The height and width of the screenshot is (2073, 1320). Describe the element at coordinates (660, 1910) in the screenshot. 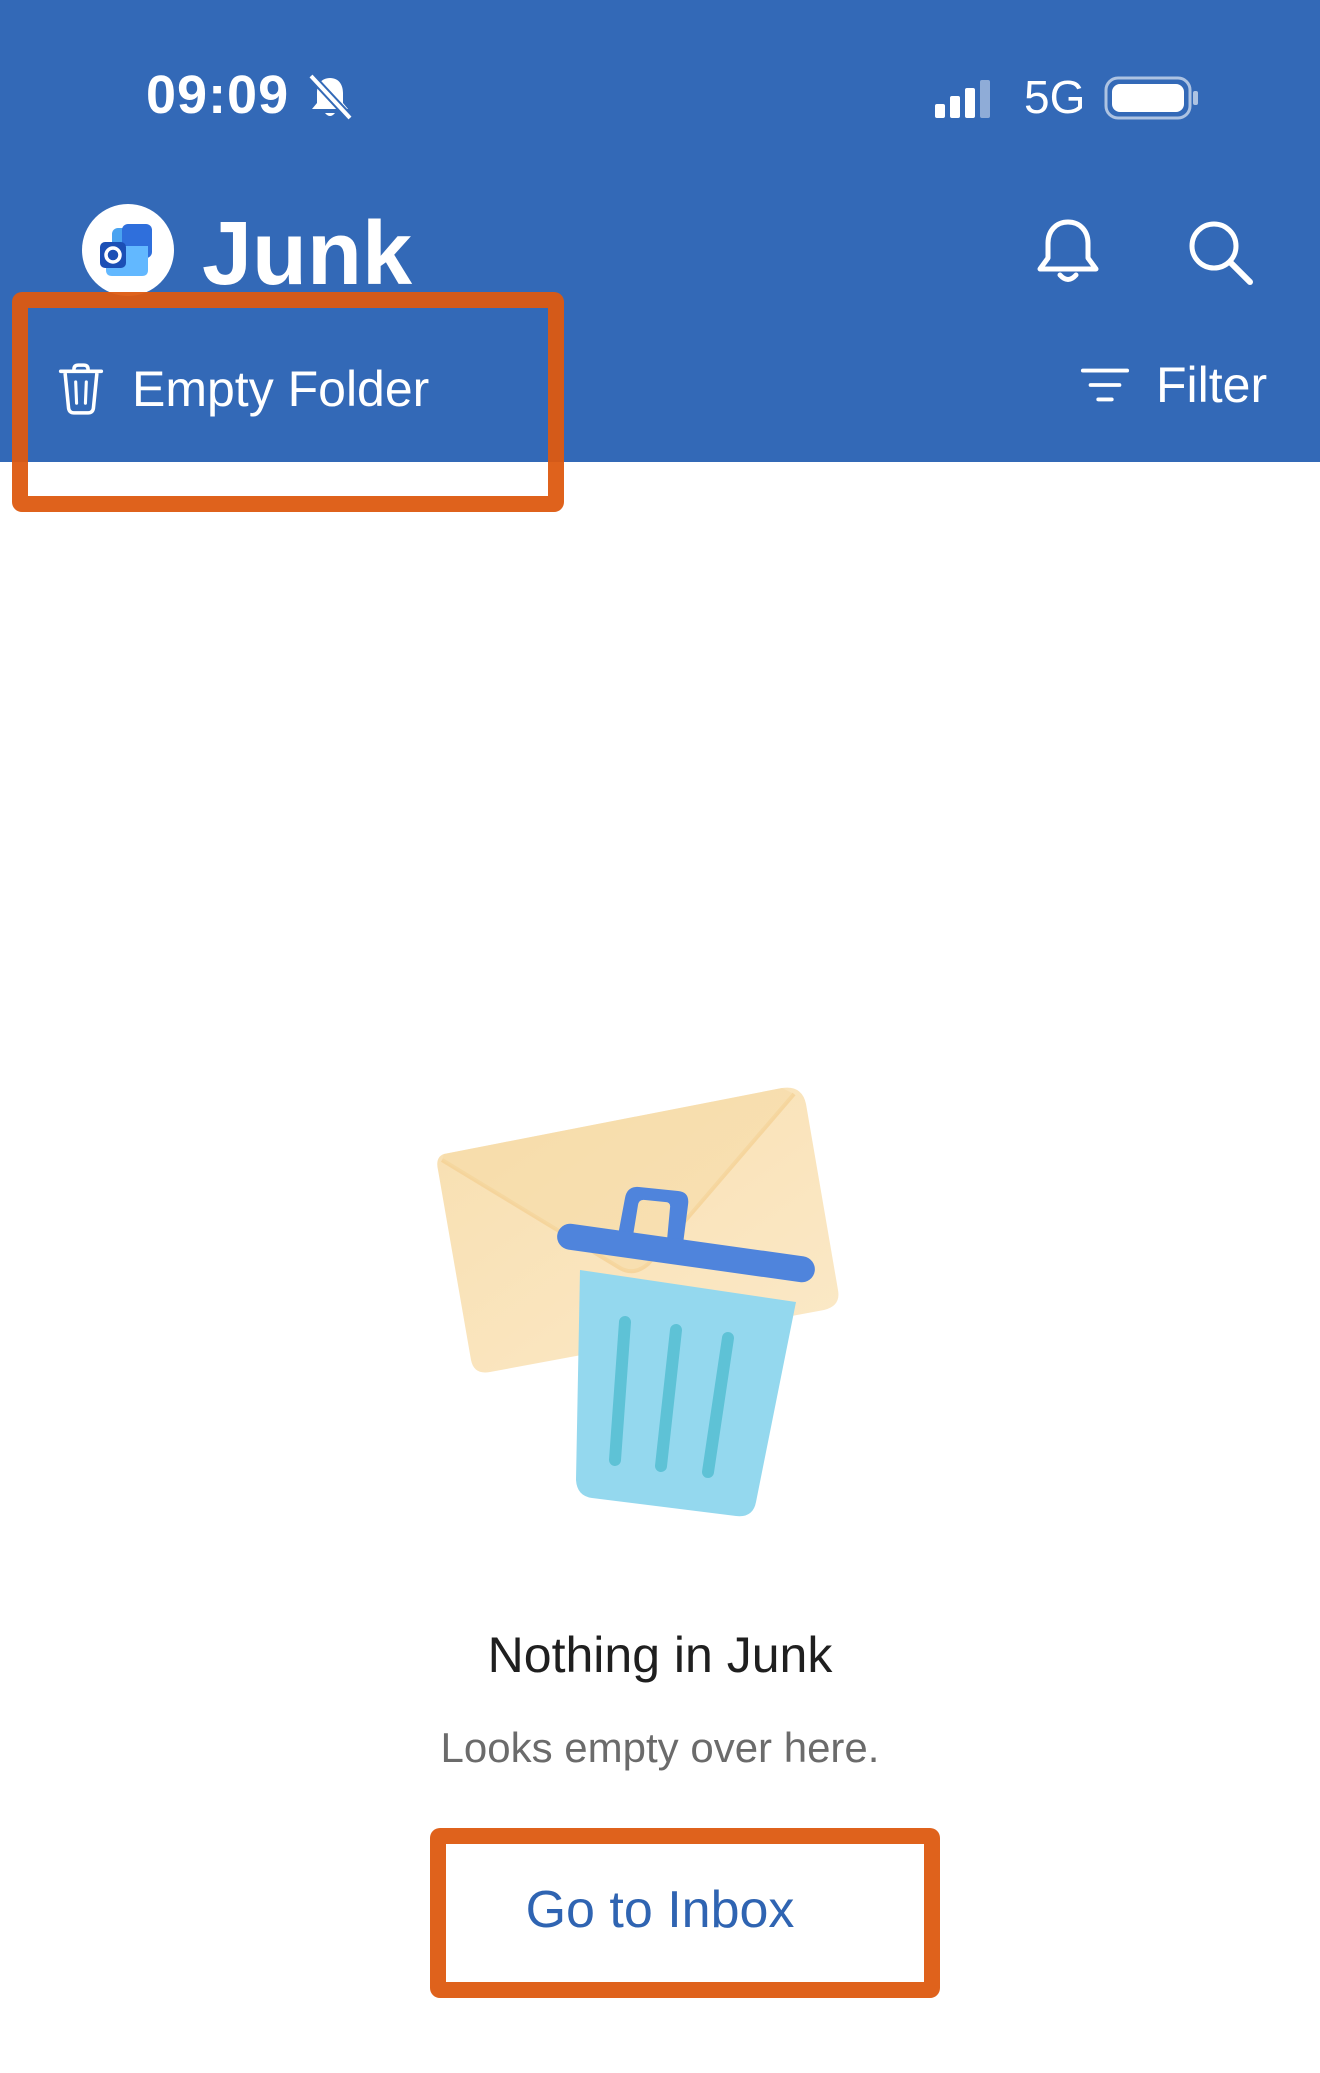

I see `go-to-inbox-button: Go to Inbox` at that location.